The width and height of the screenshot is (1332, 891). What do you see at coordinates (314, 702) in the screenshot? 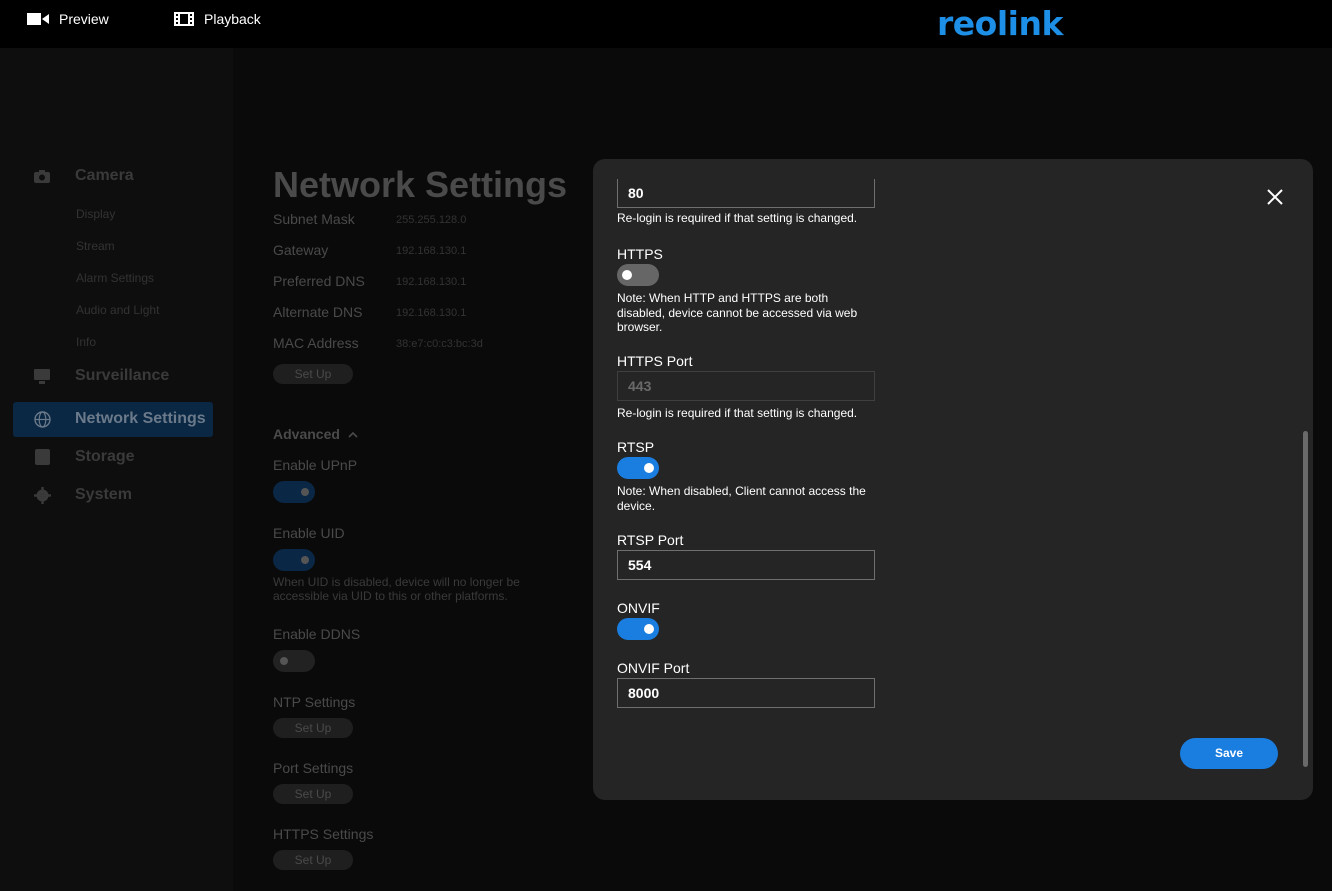
I see `ntp-settings-label: NTP Settings` at bounding box center [314, 702].